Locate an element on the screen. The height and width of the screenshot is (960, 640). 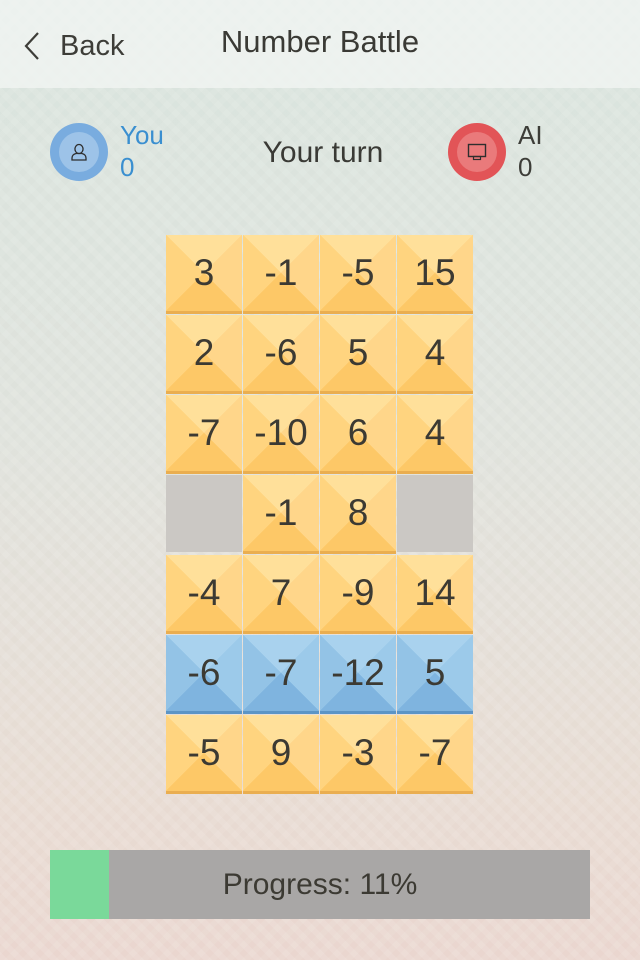
tile-value: -4 is located at coordinates (204, 592).